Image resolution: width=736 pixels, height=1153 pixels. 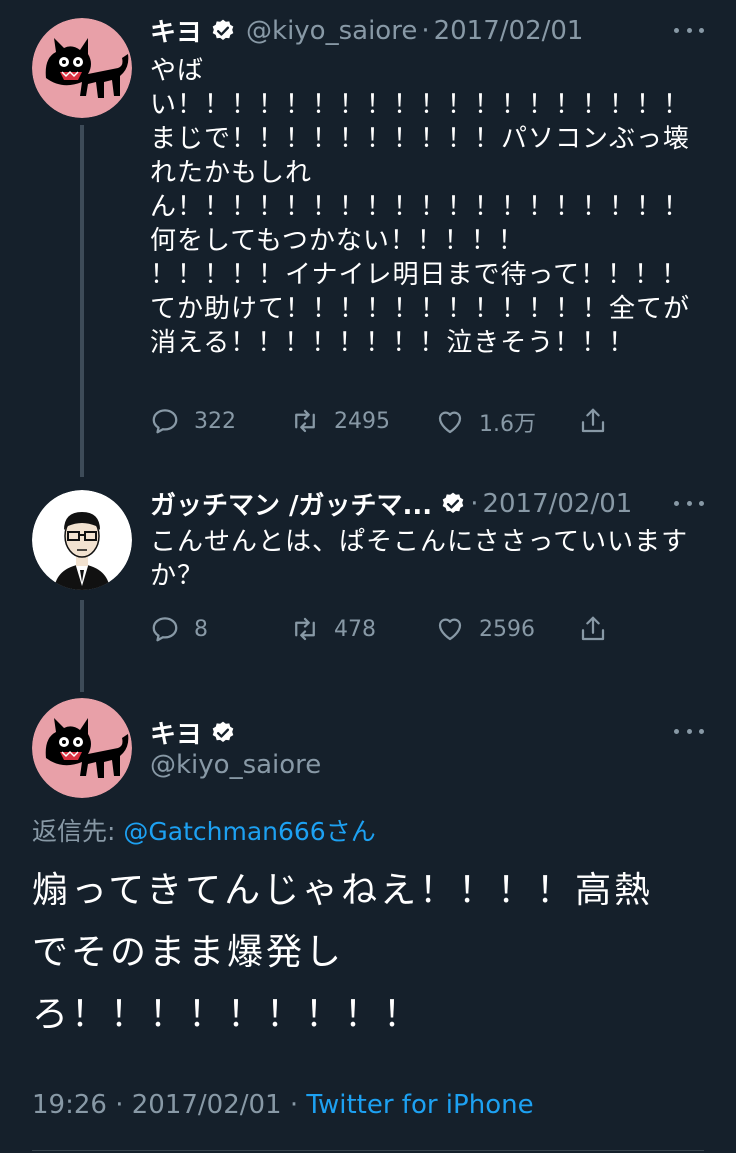 I want to click on reply-count: 8, so click(x=201, y=629).